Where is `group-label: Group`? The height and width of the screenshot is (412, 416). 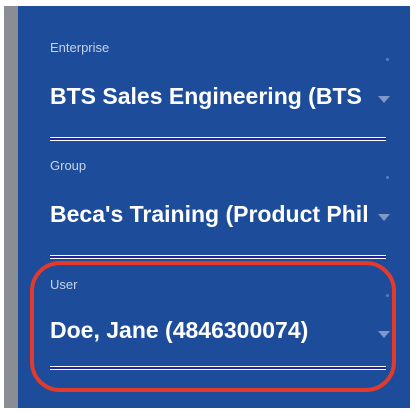
group-label: Group is located at coordinates (68, 165).